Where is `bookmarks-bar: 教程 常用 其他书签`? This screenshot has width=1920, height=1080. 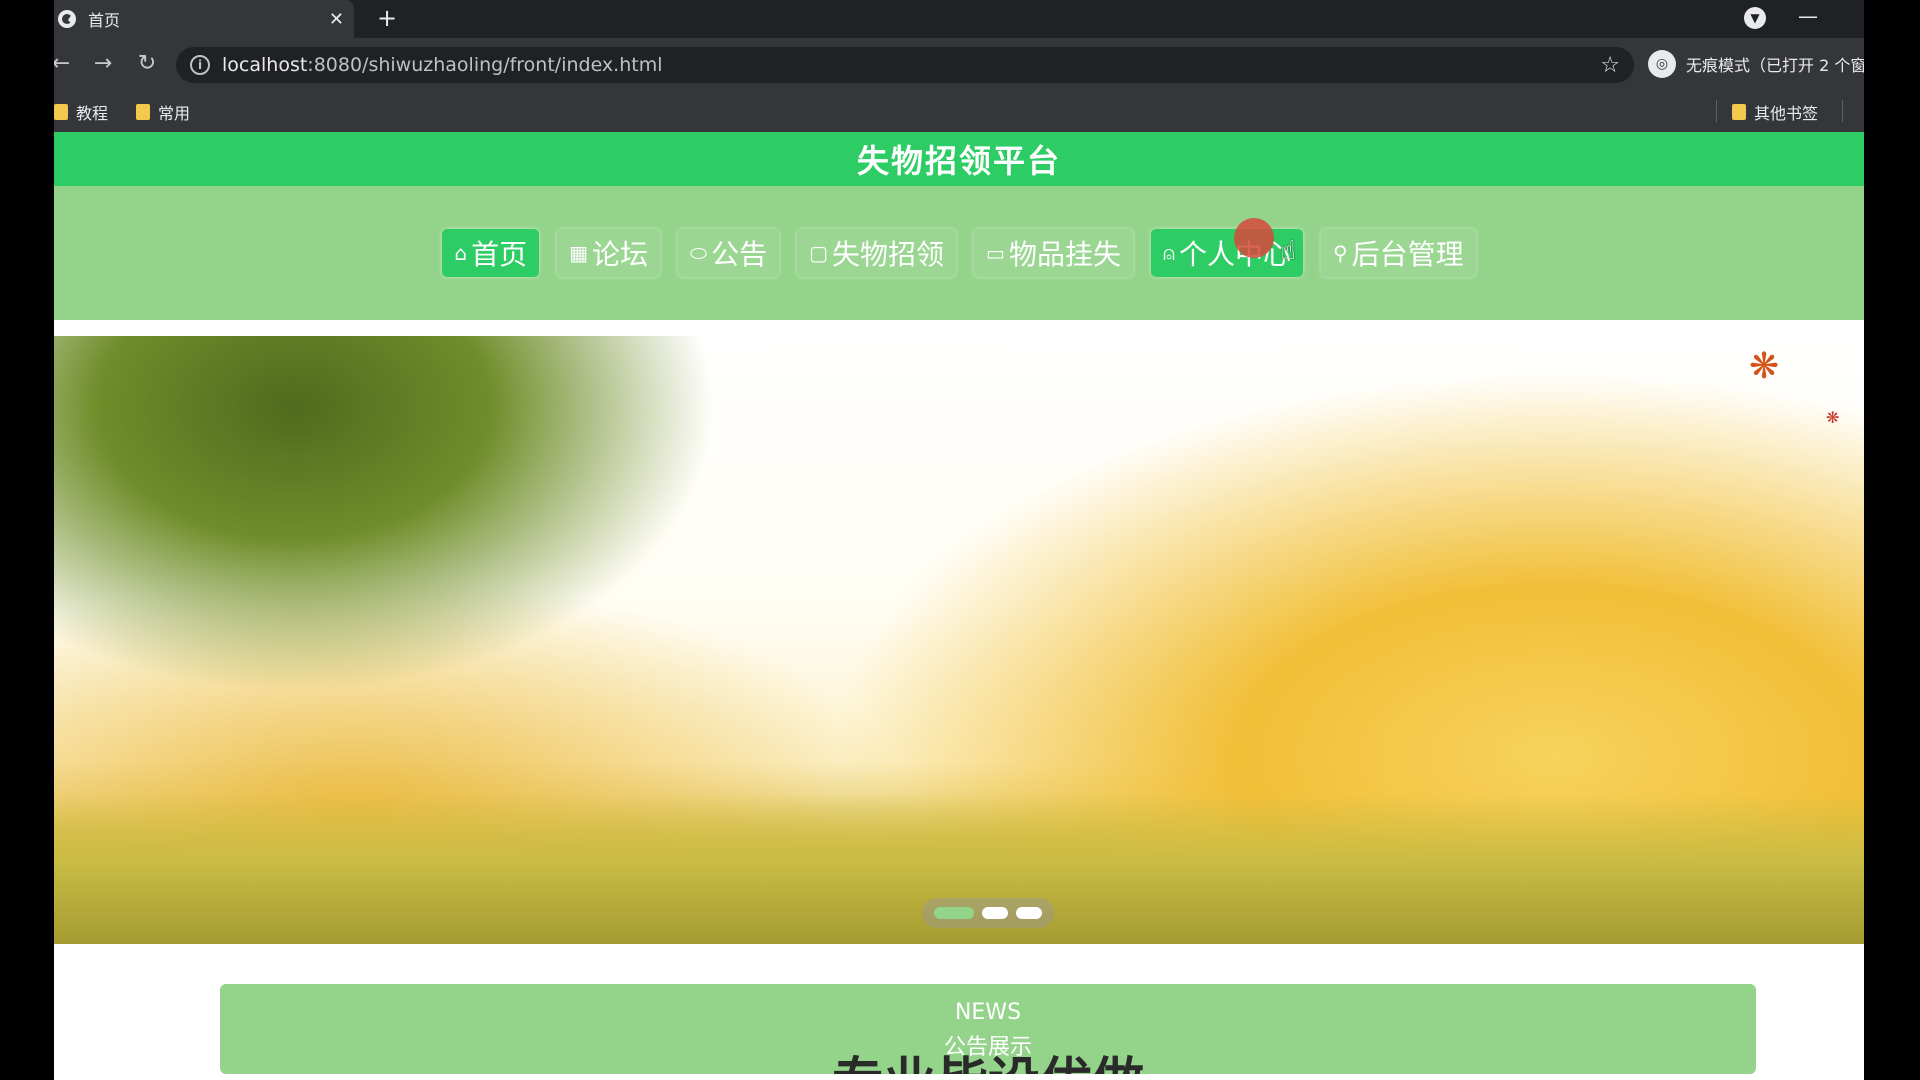
bookmarks-bar: 教程 常用 其他书签 is located at coordinates (959, 111).